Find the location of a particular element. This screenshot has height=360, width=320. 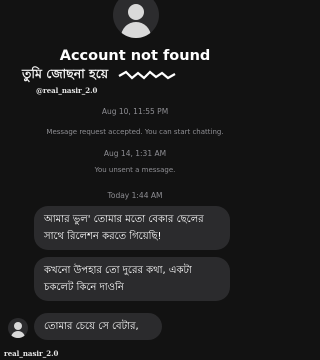

message-bubble: তোমার চেয়ে সে বেটার, is located at coordinates (98, 326).